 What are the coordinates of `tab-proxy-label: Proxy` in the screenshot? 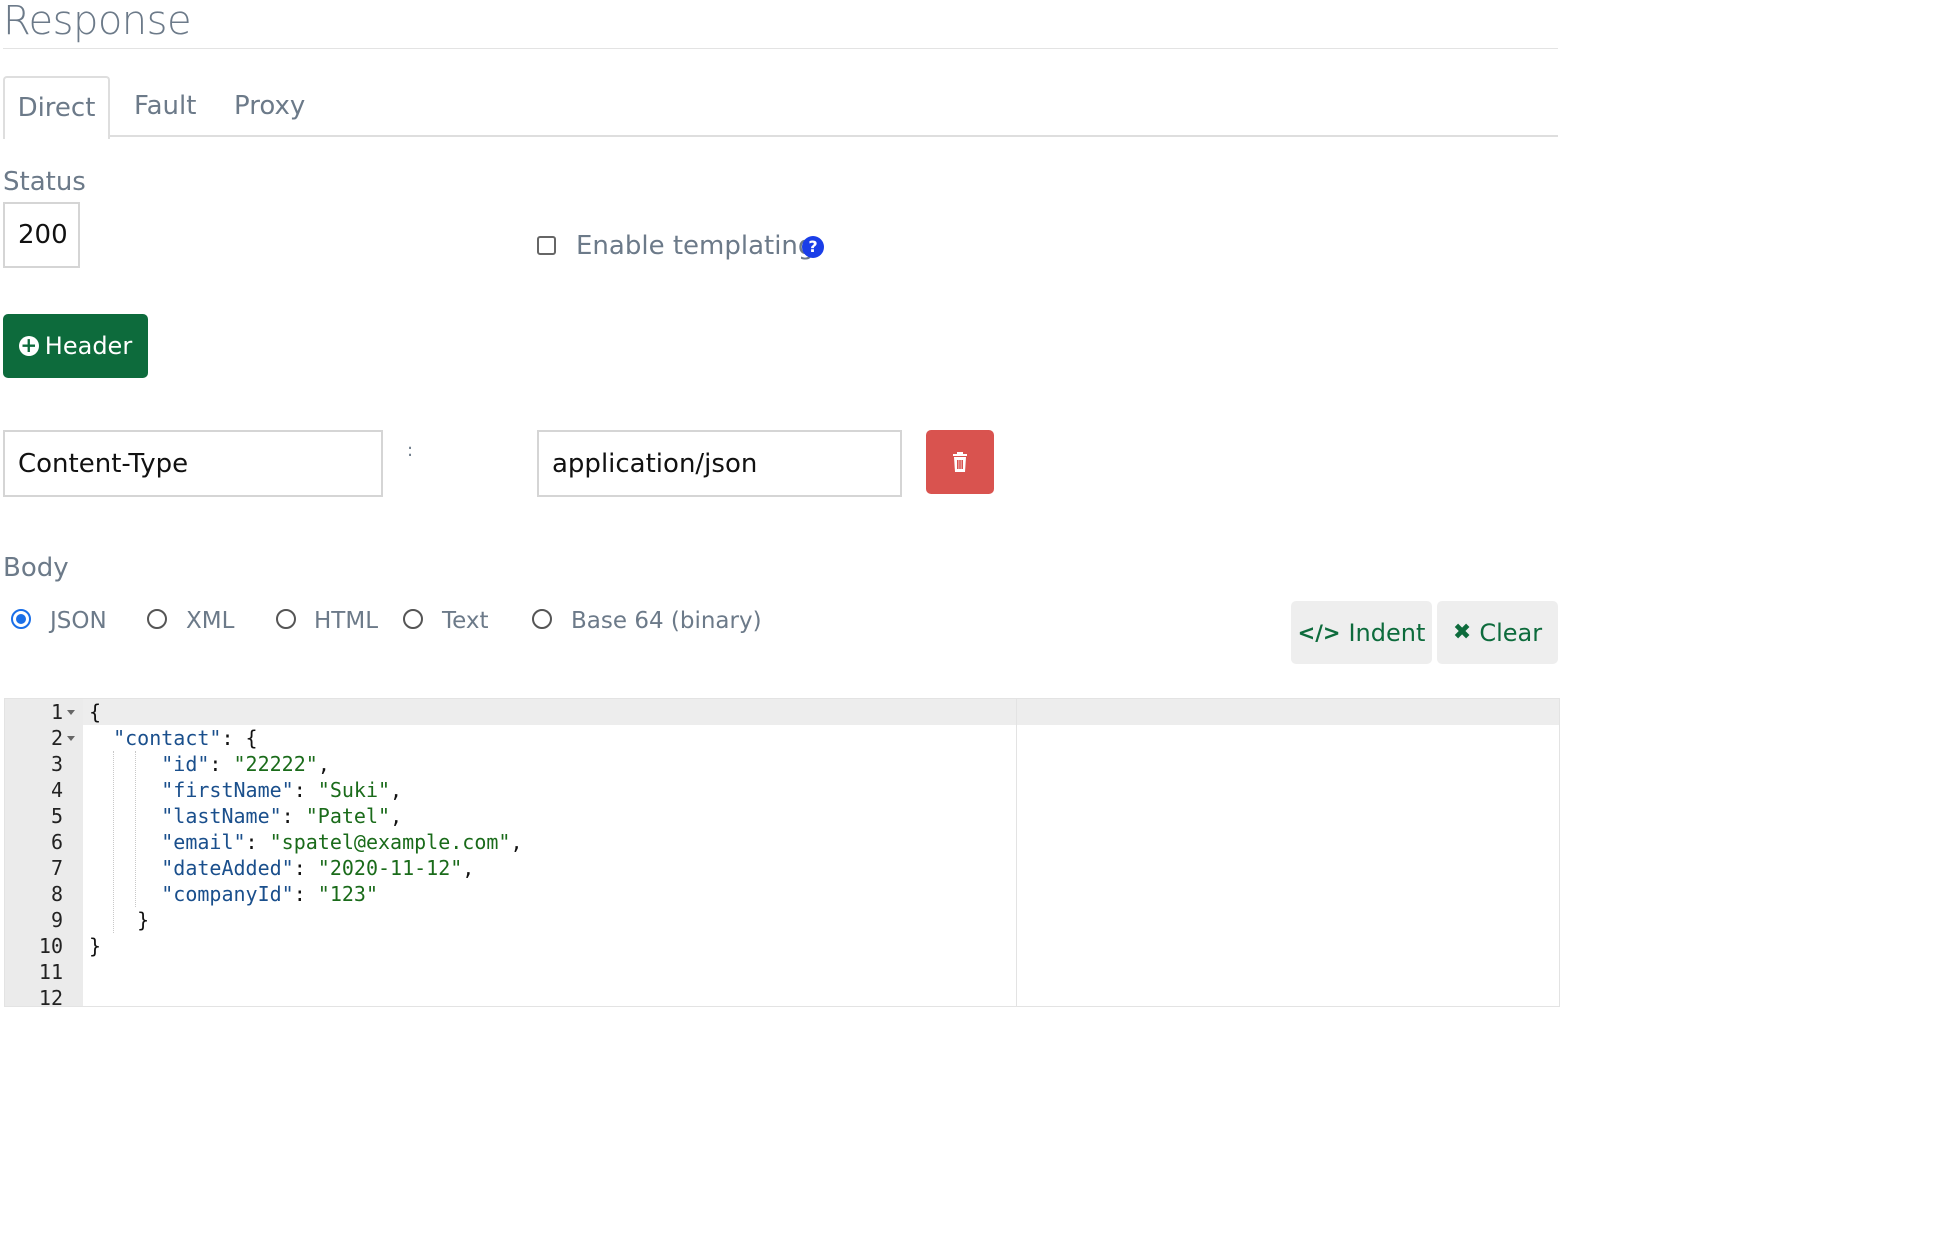 It's located at (270, 106).